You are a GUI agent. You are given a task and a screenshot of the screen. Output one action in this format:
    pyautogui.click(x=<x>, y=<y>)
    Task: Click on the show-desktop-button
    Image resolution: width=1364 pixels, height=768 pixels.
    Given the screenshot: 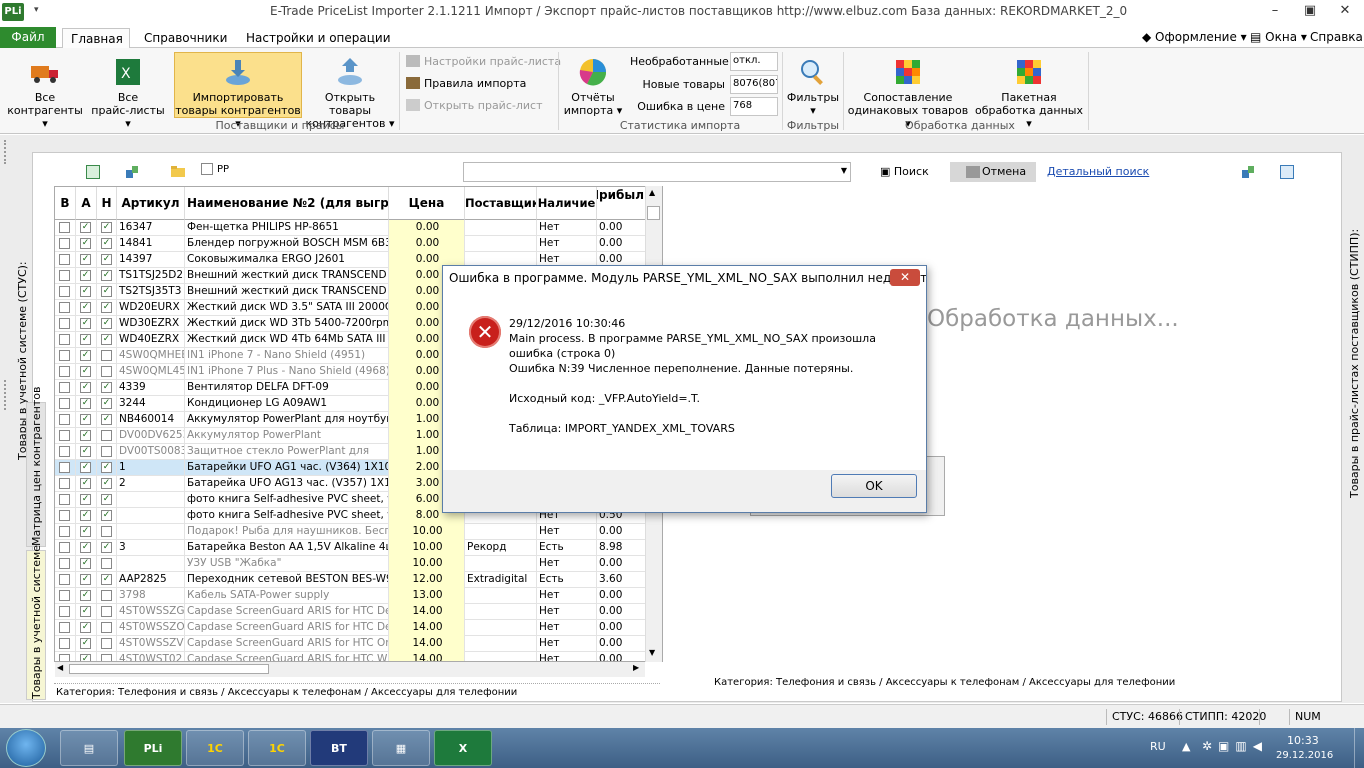 What is the action you would take?
    pyautogui.click(x=1359, y=748)
    